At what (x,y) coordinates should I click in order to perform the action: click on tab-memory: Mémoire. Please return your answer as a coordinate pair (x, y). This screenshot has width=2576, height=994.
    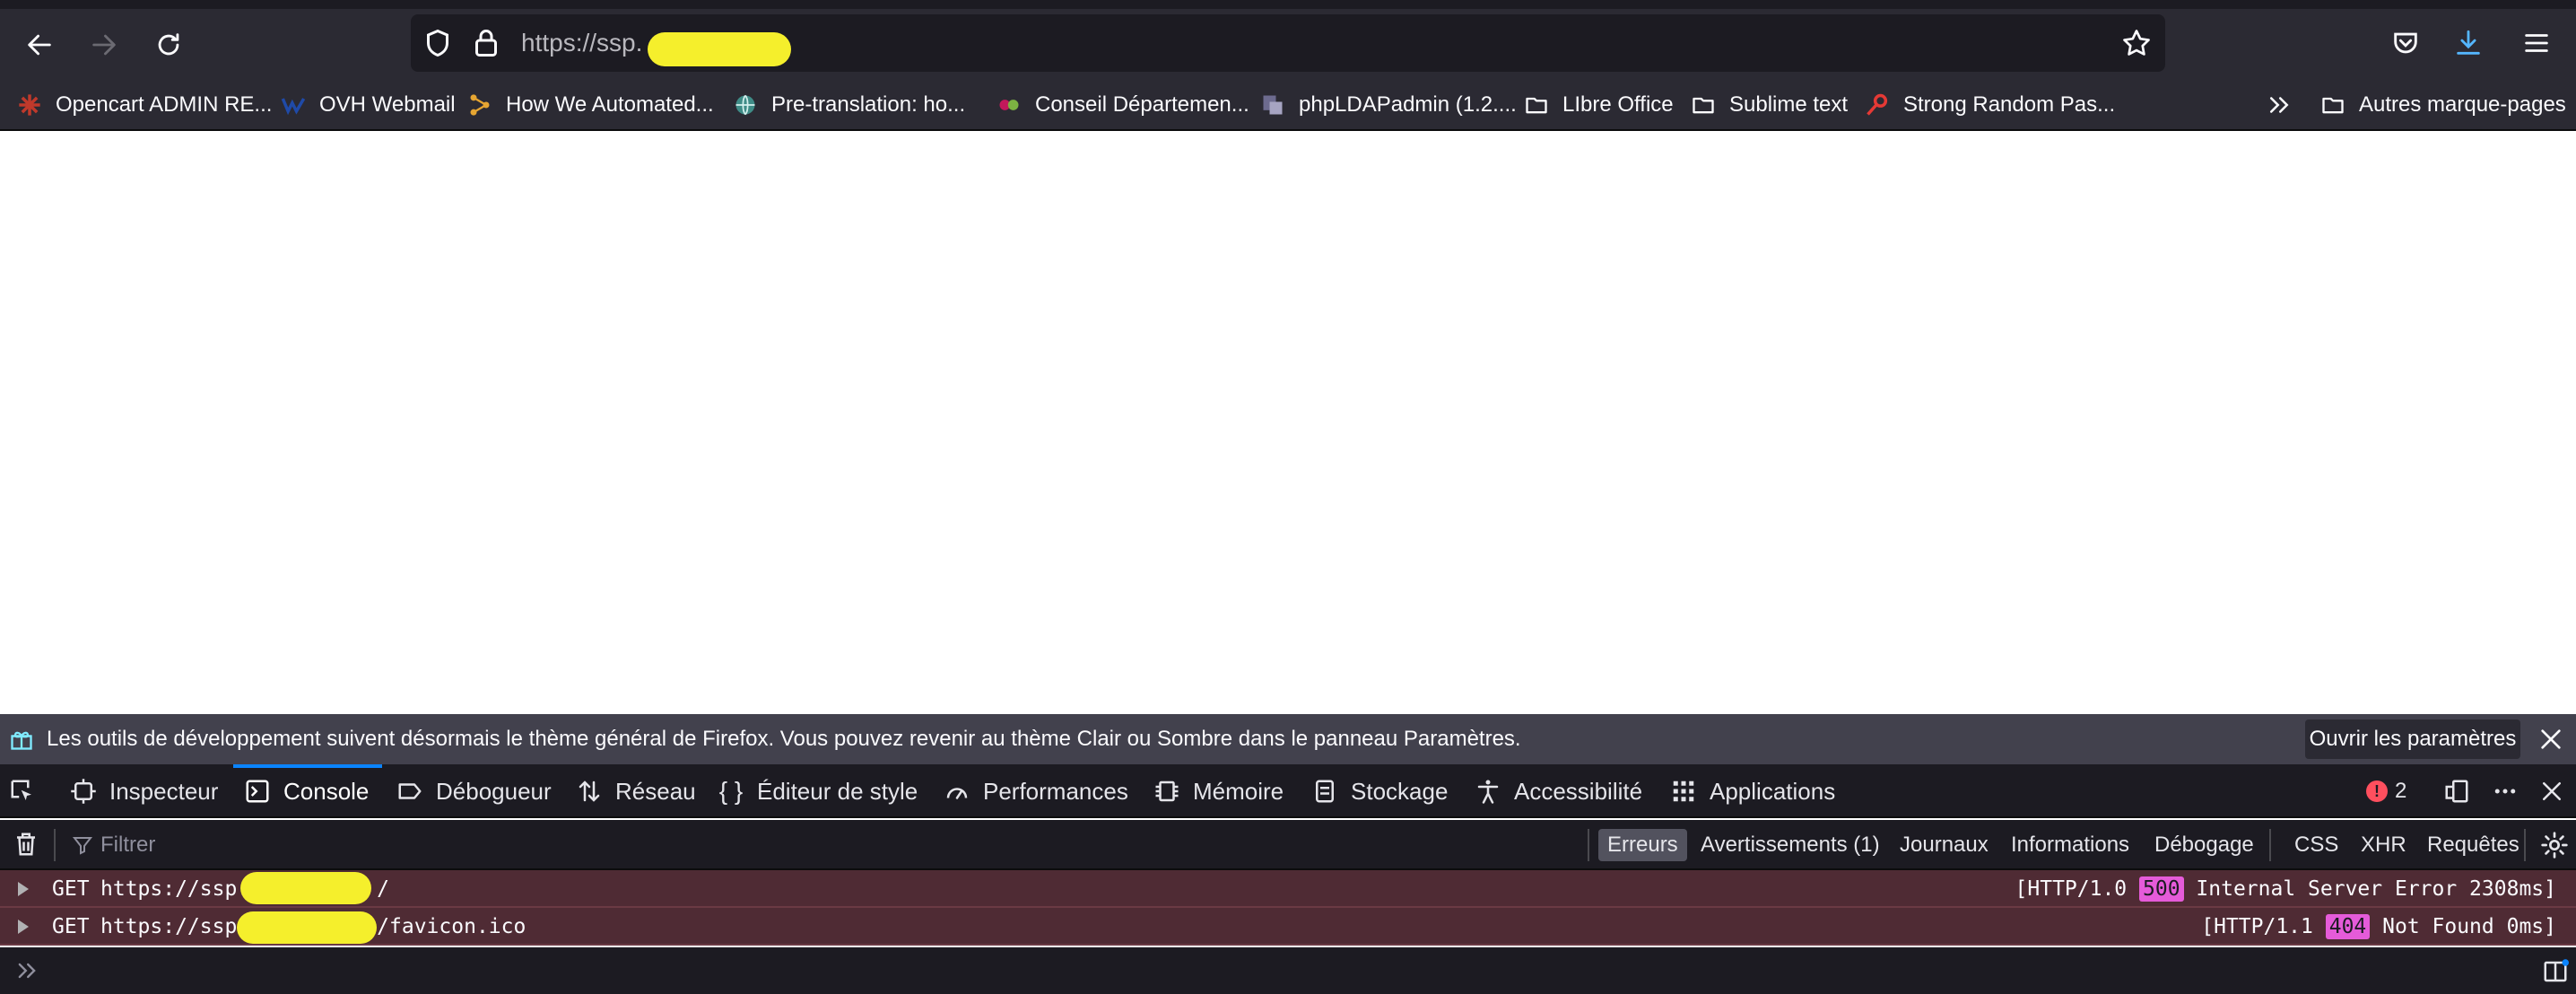
    Looking at the image, I should click on (1218, 791).